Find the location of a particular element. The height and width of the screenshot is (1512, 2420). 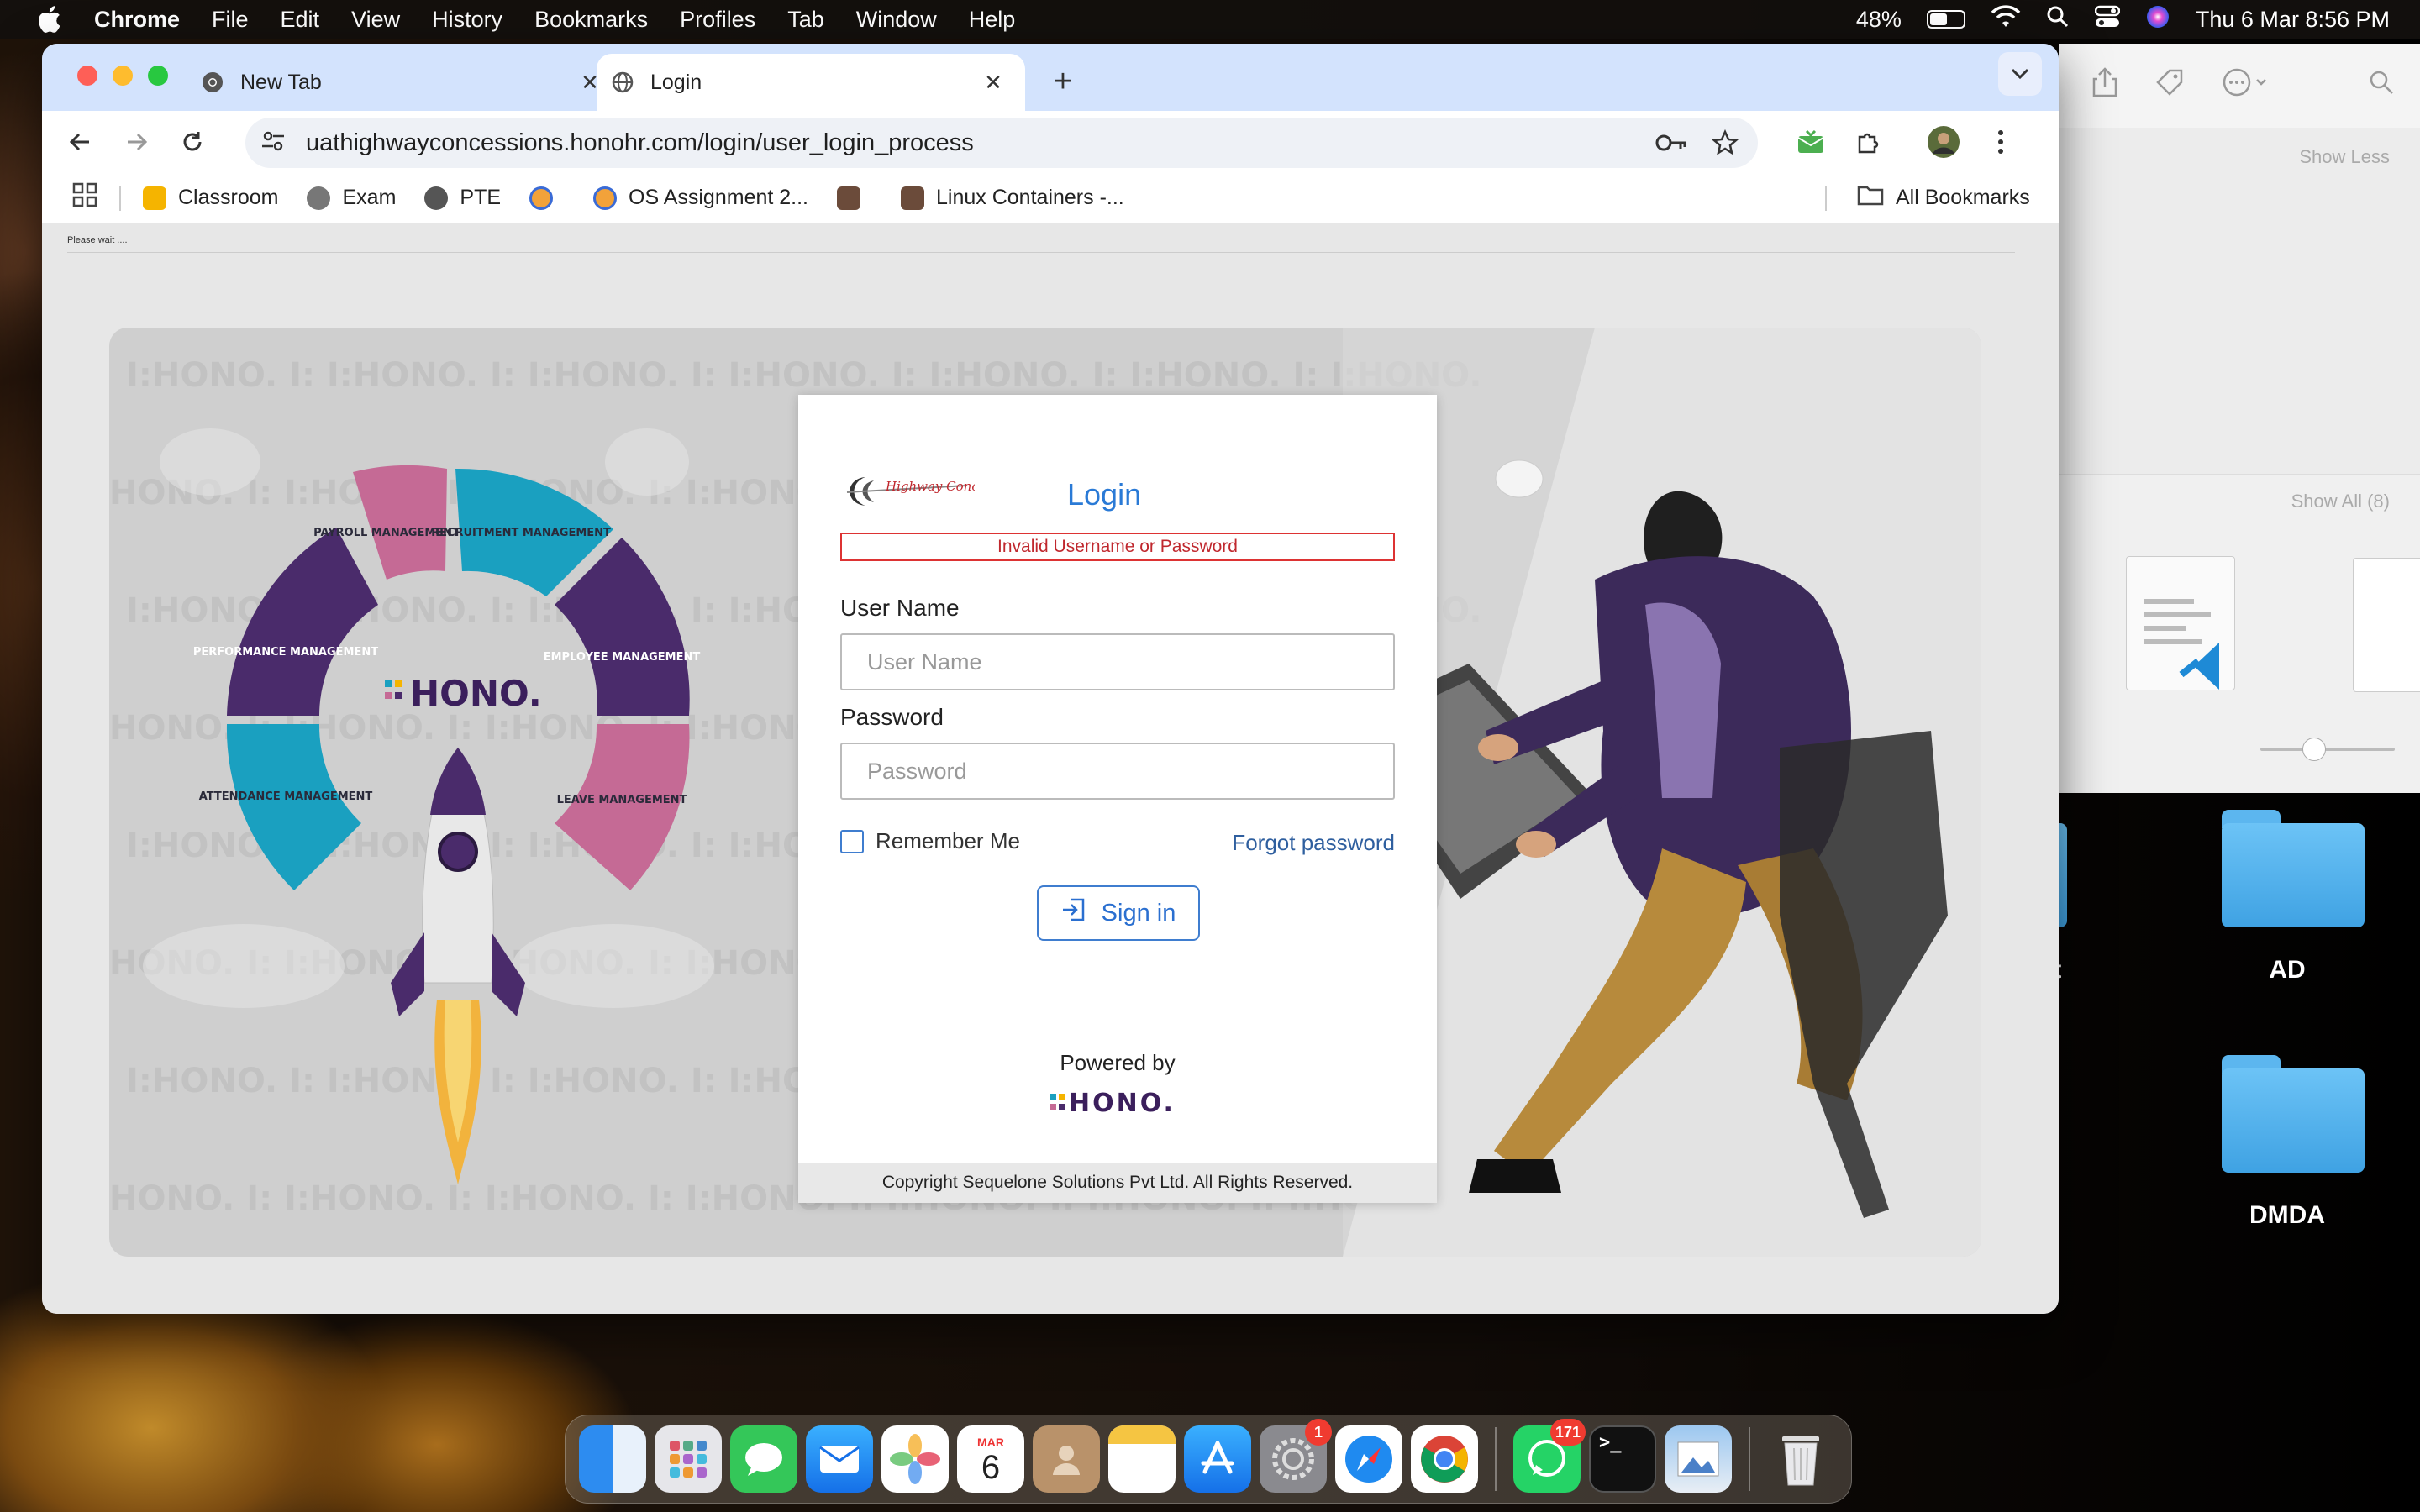

remember-me-checkbox: Remember Me is located at coordinates (930, 841).